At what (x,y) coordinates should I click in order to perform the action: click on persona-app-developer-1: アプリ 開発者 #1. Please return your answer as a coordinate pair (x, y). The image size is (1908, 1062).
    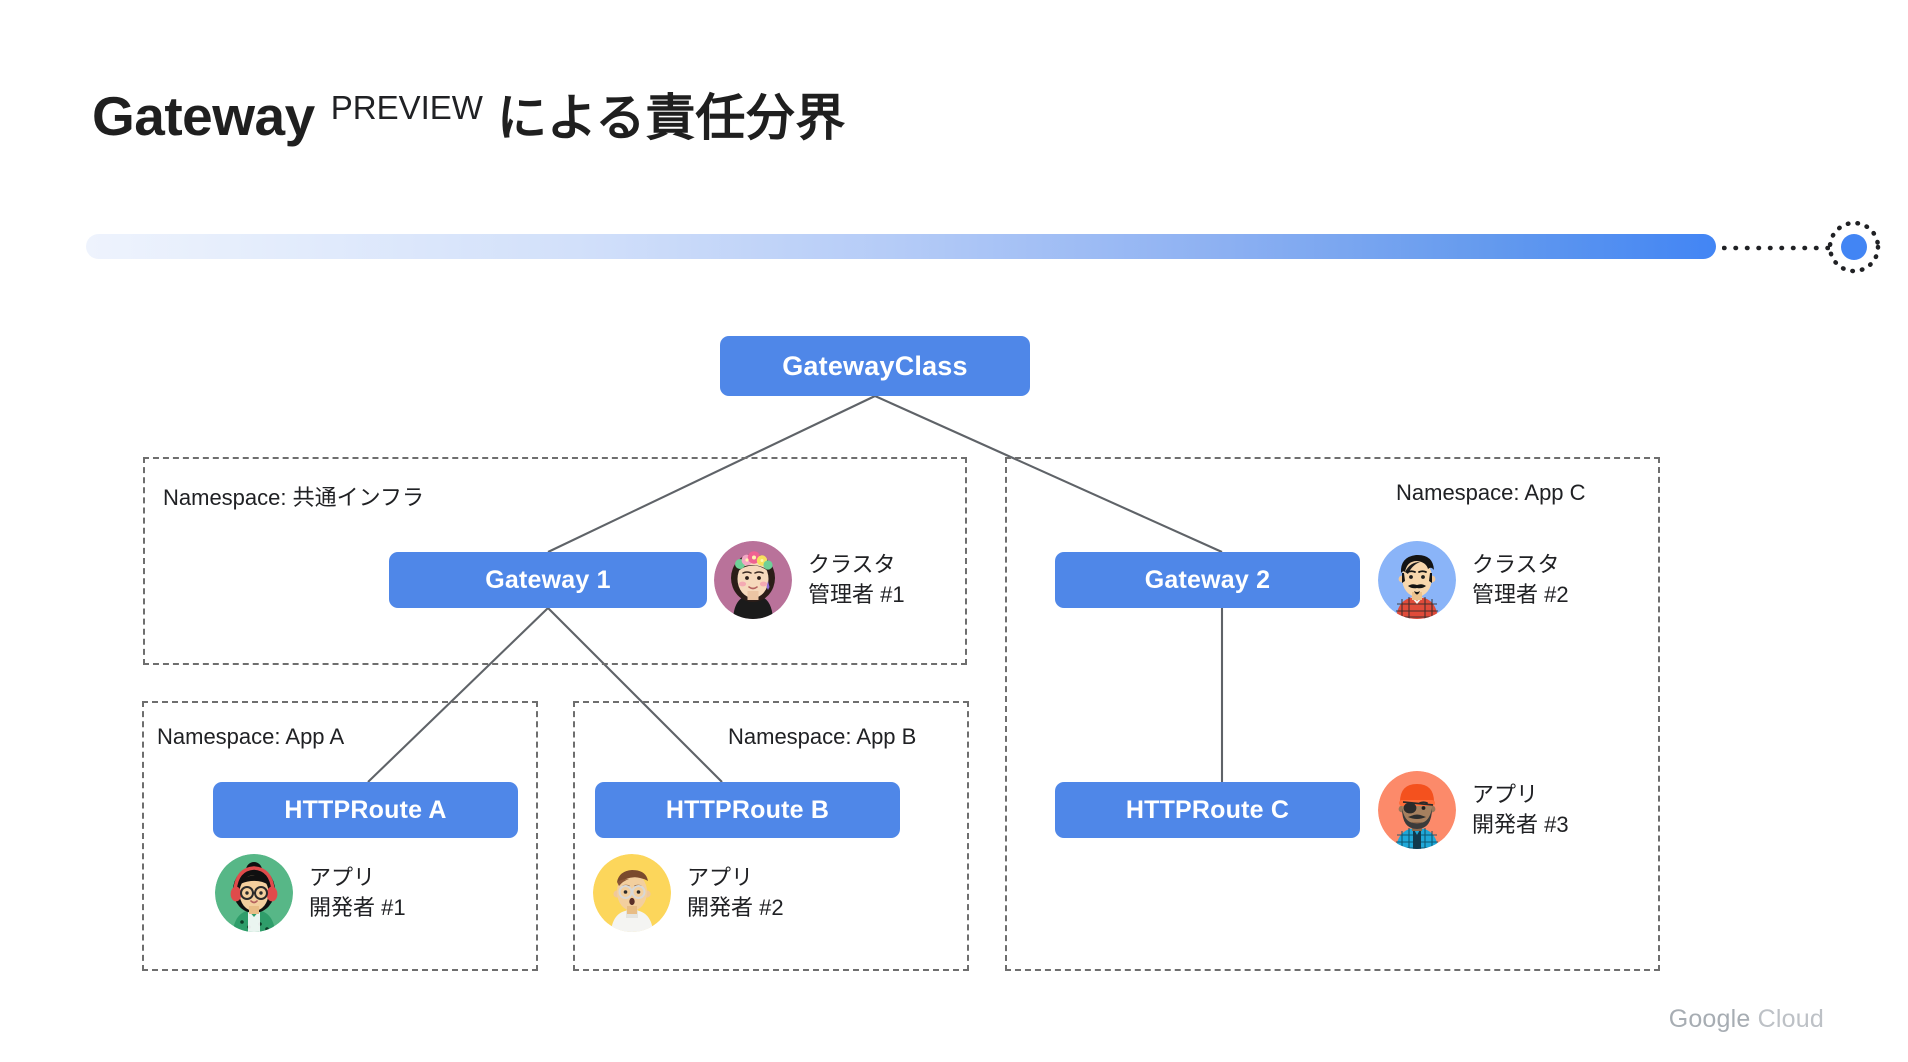
    Looking at the image, I should click on (310, 893).